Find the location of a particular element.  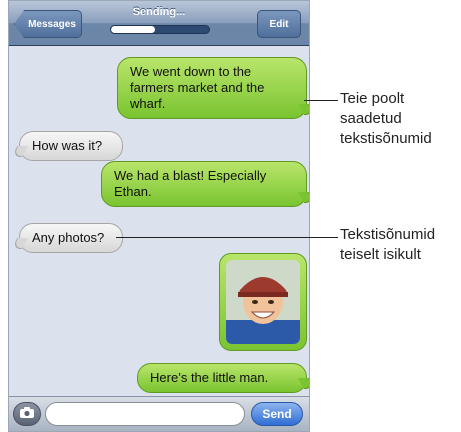

sent-message-bubble: Here’s the little man. is located at coordinates (222, 378).